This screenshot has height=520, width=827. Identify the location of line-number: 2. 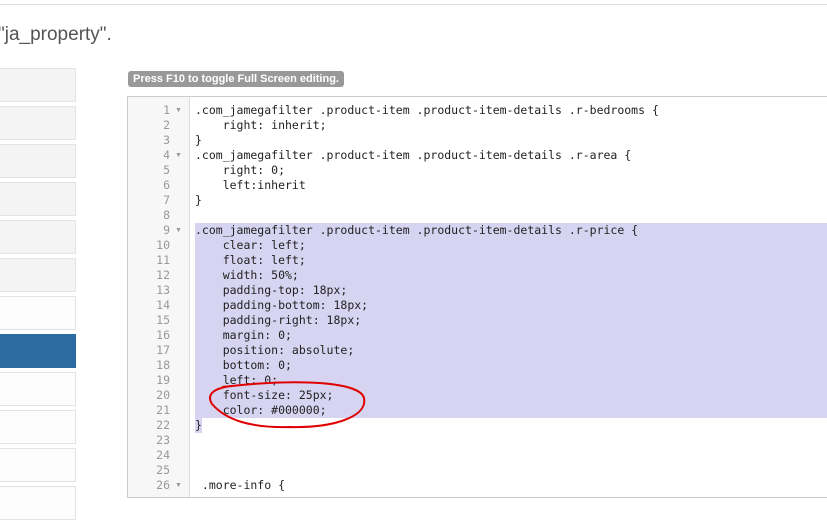
(166, 125).